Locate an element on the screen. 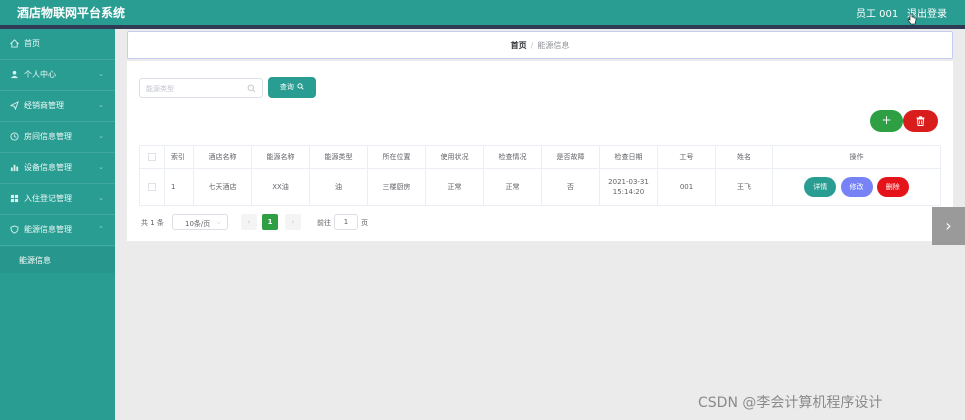 The image size is (965, 420). sidebar-item-label: 设备信息管理 is located at coordinates (48, 167).